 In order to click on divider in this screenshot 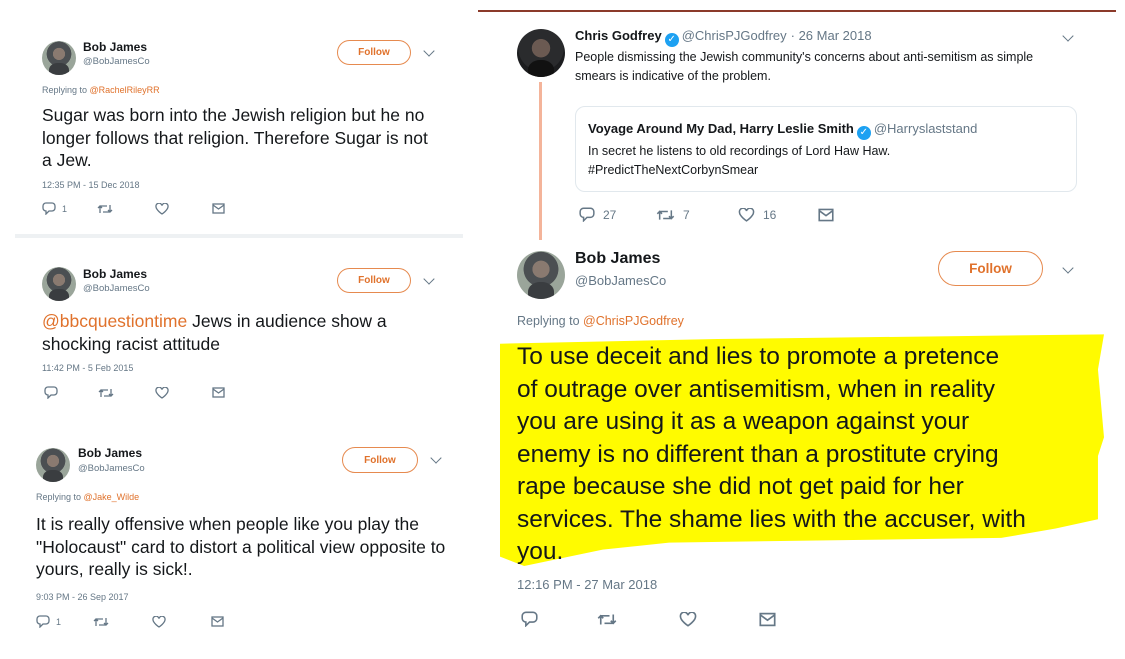, I will do `click(239, 236)`.